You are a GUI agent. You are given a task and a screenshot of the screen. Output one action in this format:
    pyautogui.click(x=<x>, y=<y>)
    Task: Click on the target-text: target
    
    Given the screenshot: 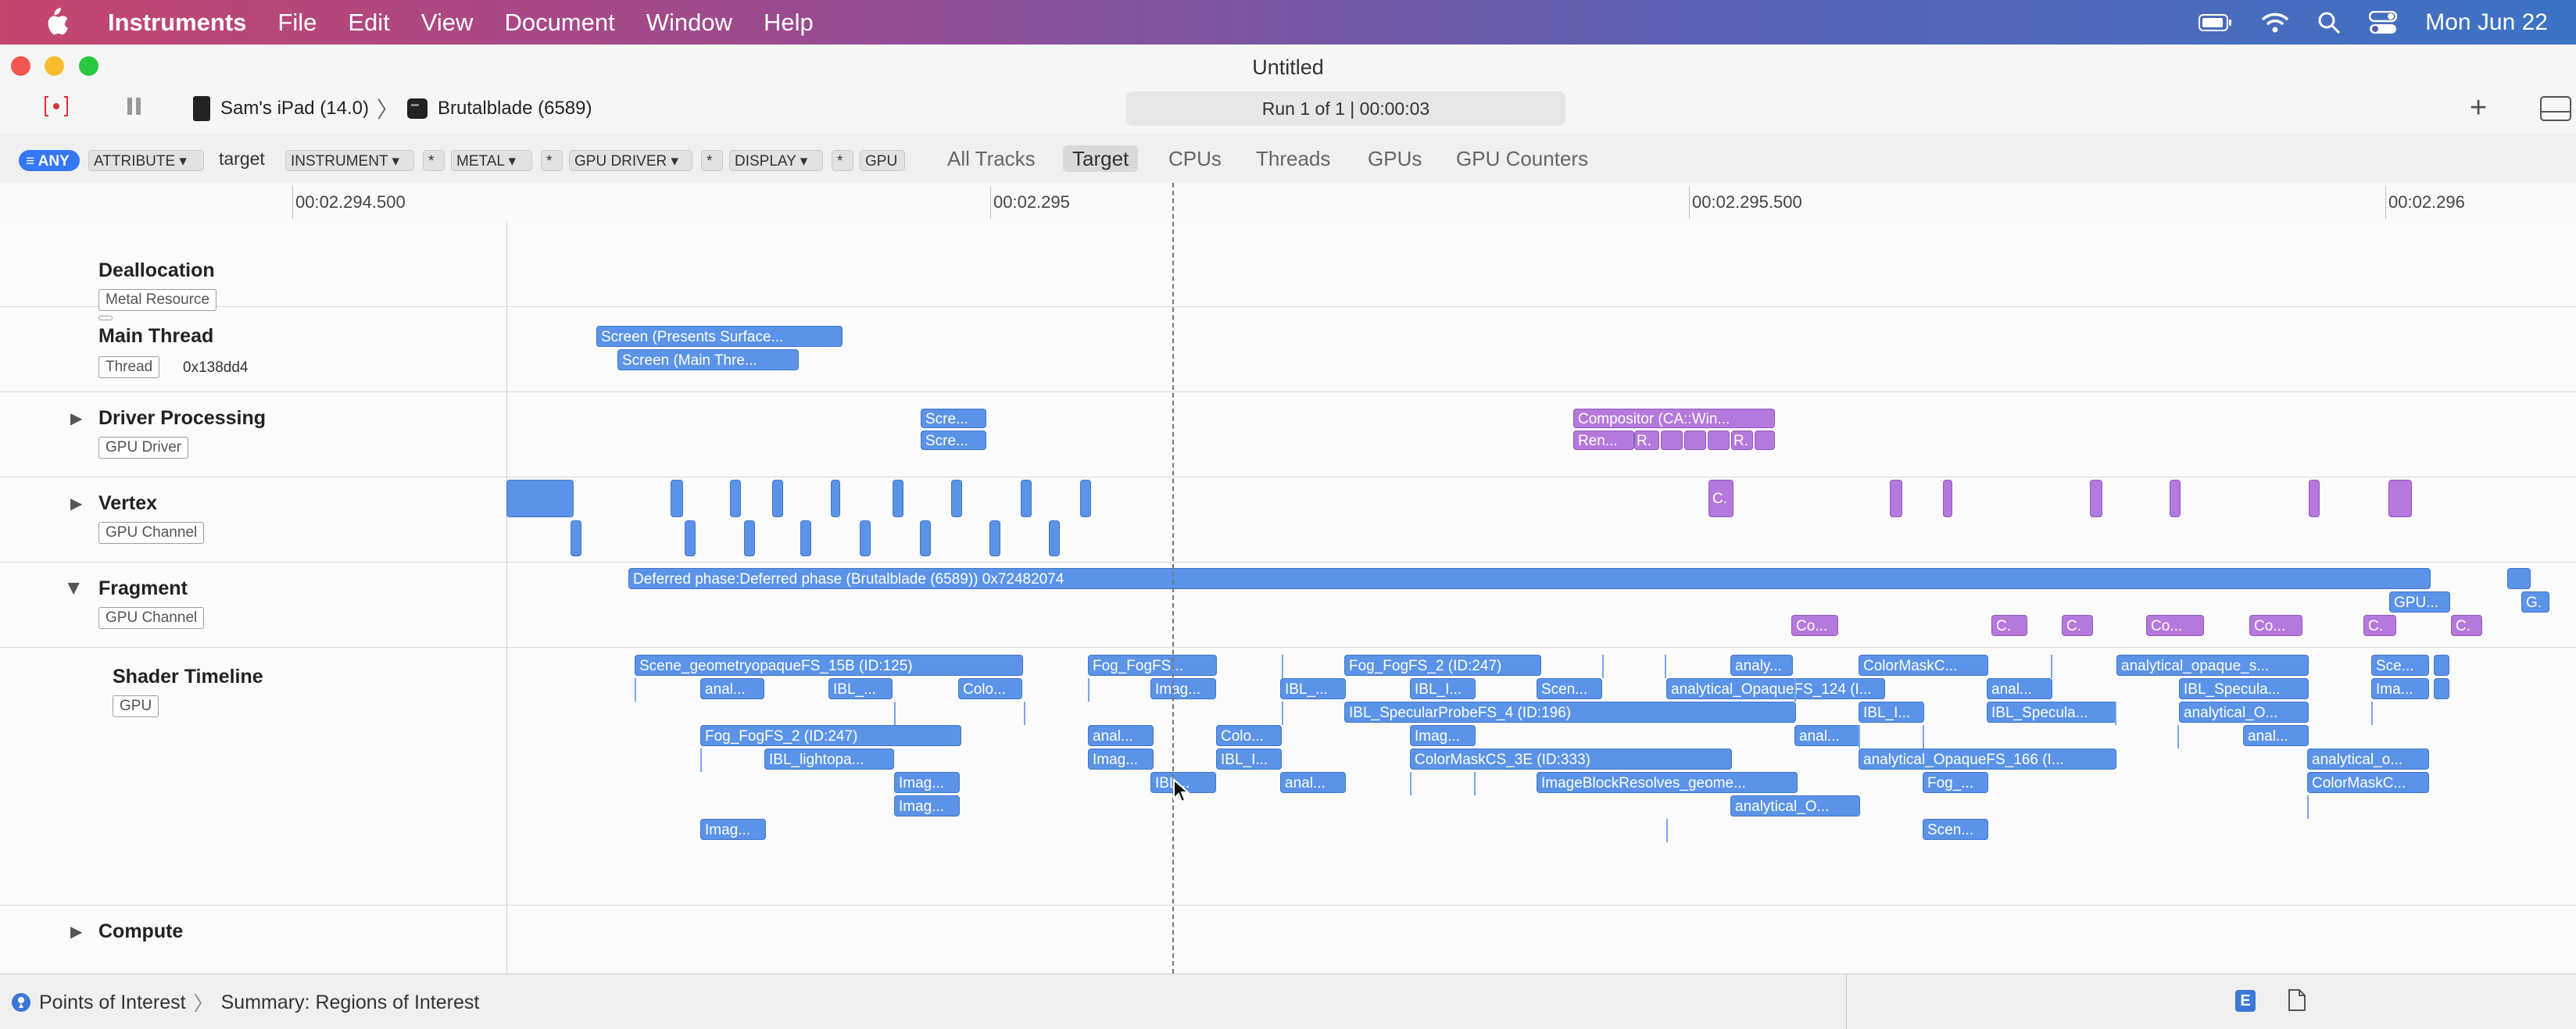 What is the action you would take?
    pyautogui.click(x=242, y=159)
    